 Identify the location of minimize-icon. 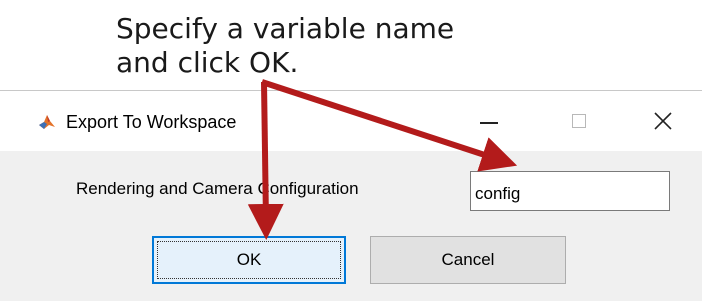
(489, 123).